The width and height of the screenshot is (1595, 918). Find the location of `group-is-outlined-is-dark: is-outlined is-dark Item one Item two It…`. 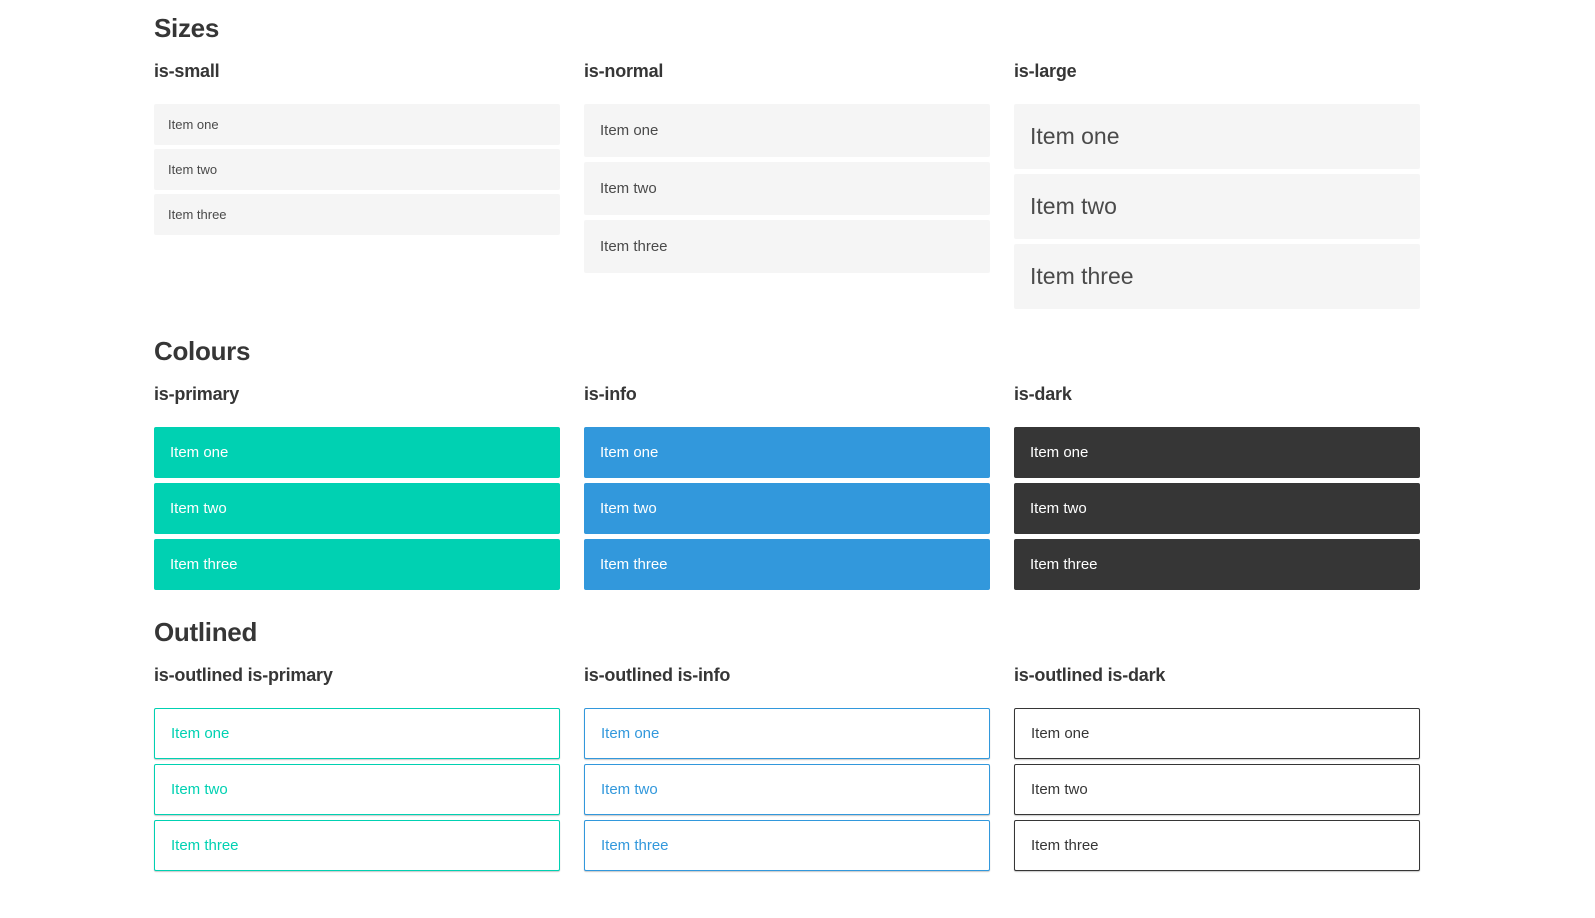

group-is-outlined-is-dark: is-outlined is-dark Item one Item two It… is located at coordinates (1217, 770).